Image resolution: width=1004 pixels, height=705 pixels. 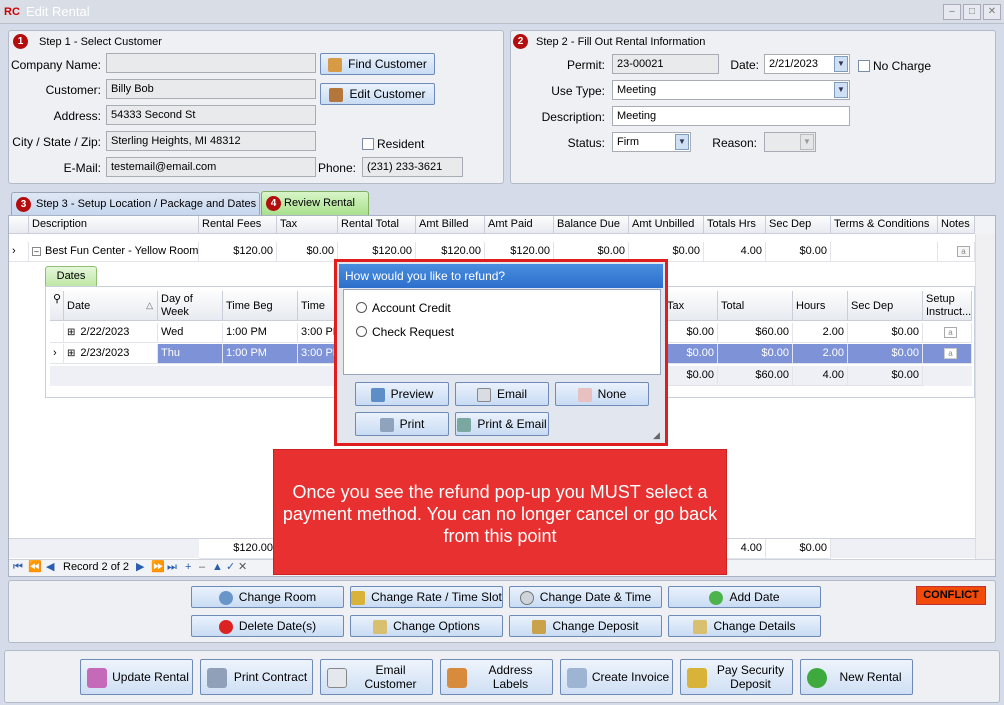 I want to click on email-field: testemail@email.com, so click(x=211, y=167).